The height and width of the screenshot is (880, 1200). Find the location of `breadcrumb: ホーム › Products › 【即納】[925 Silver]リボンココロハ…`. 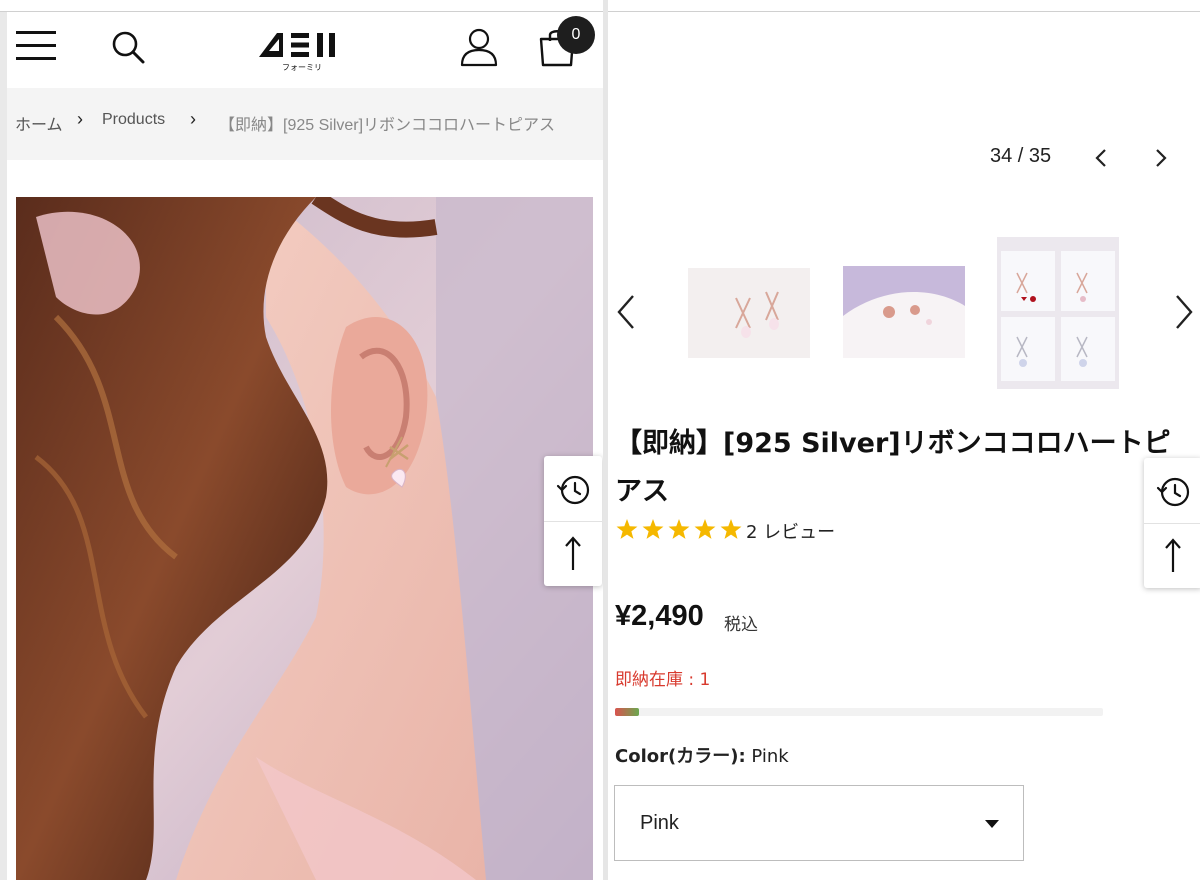

breadcrumb: ホーム › Products › 【即納】[925 Silver]リボンココロハ… is located at coordinates (305, 124).